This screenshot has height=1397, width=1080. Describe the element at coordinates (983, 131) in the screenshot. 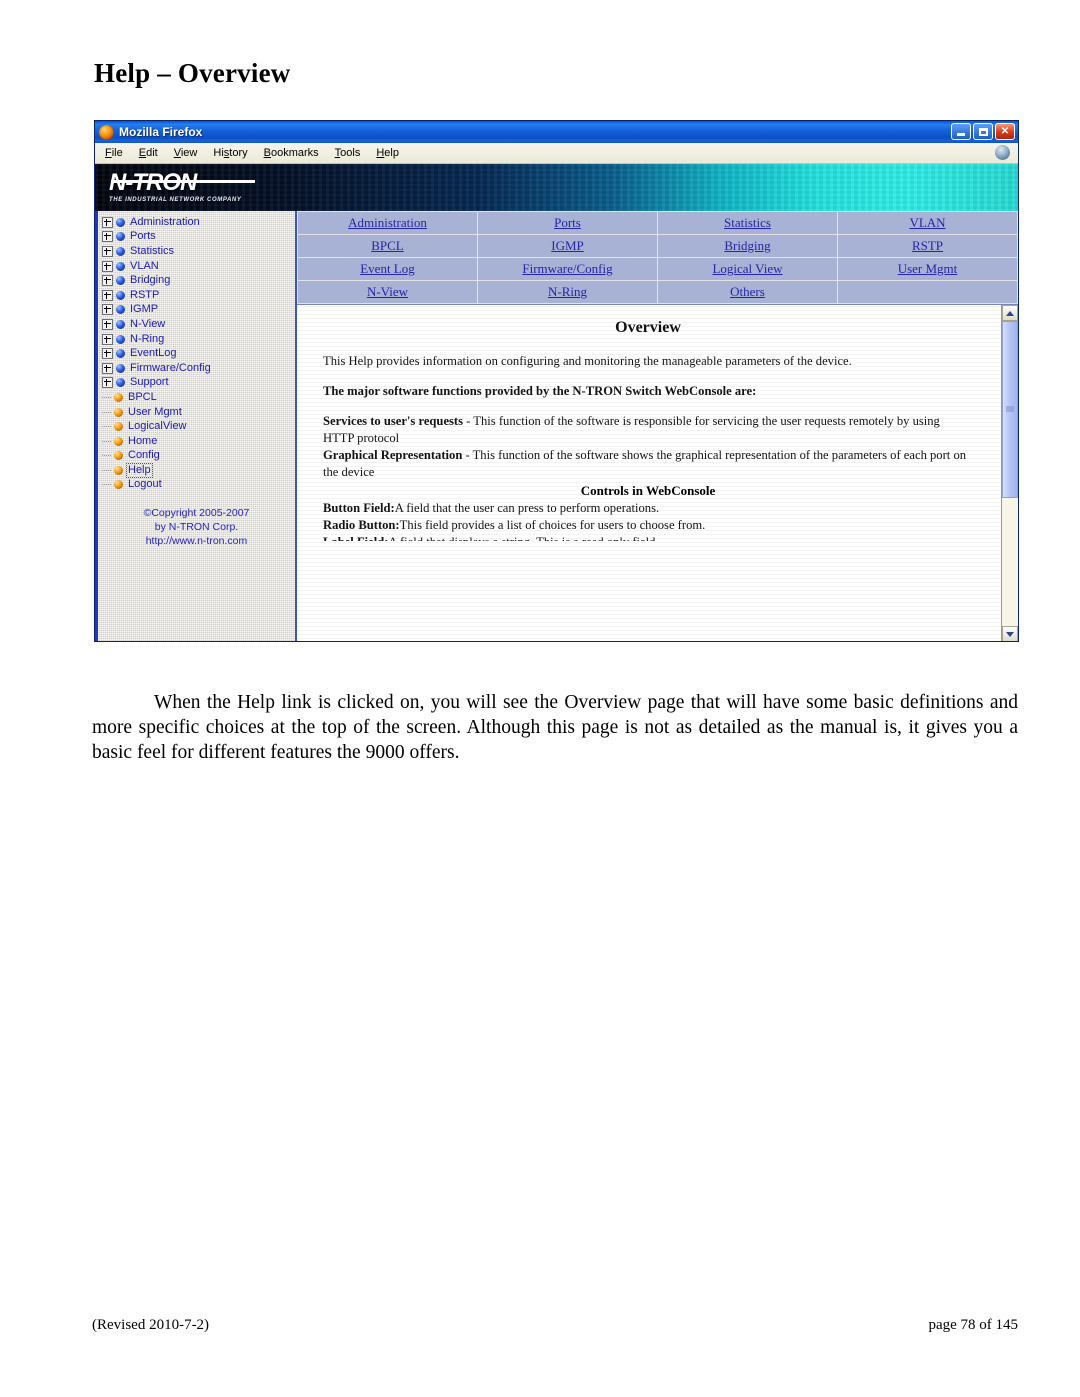

I see `maximize-button` at that location.